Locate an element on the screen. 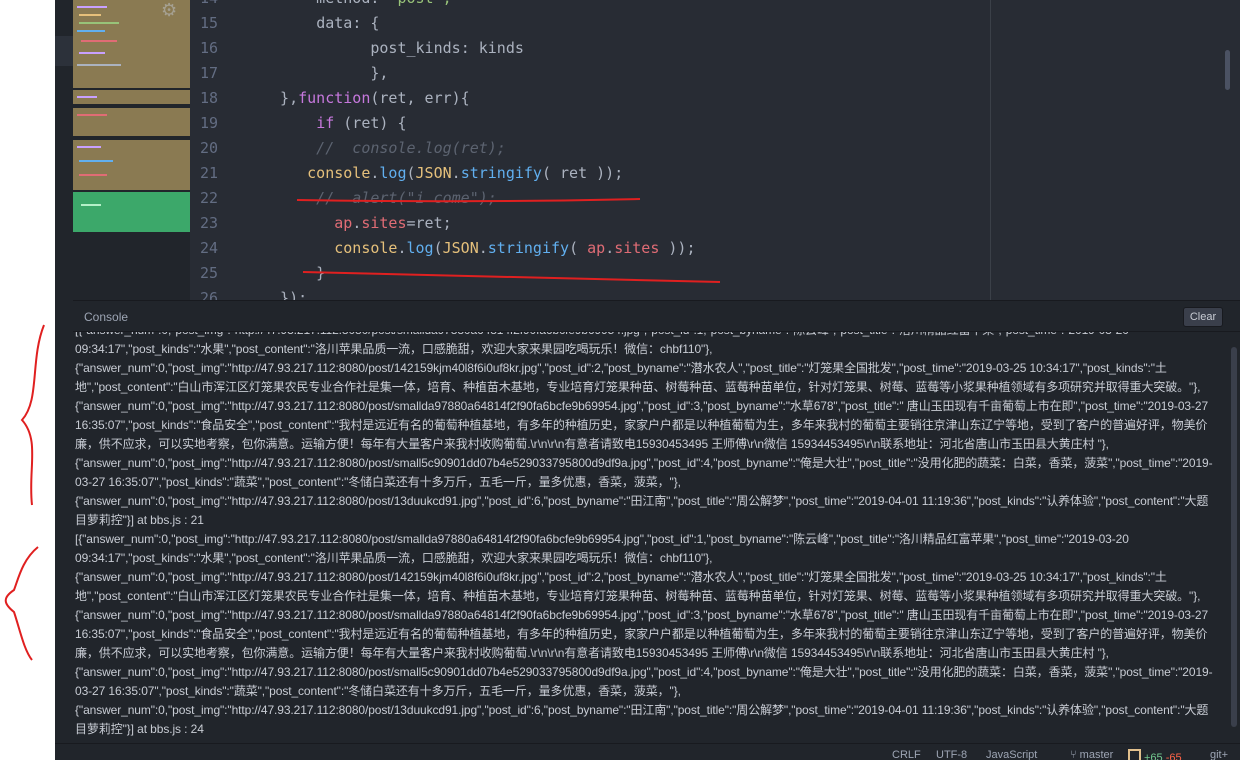  brace-second-log is located at coordinates (21, 603).